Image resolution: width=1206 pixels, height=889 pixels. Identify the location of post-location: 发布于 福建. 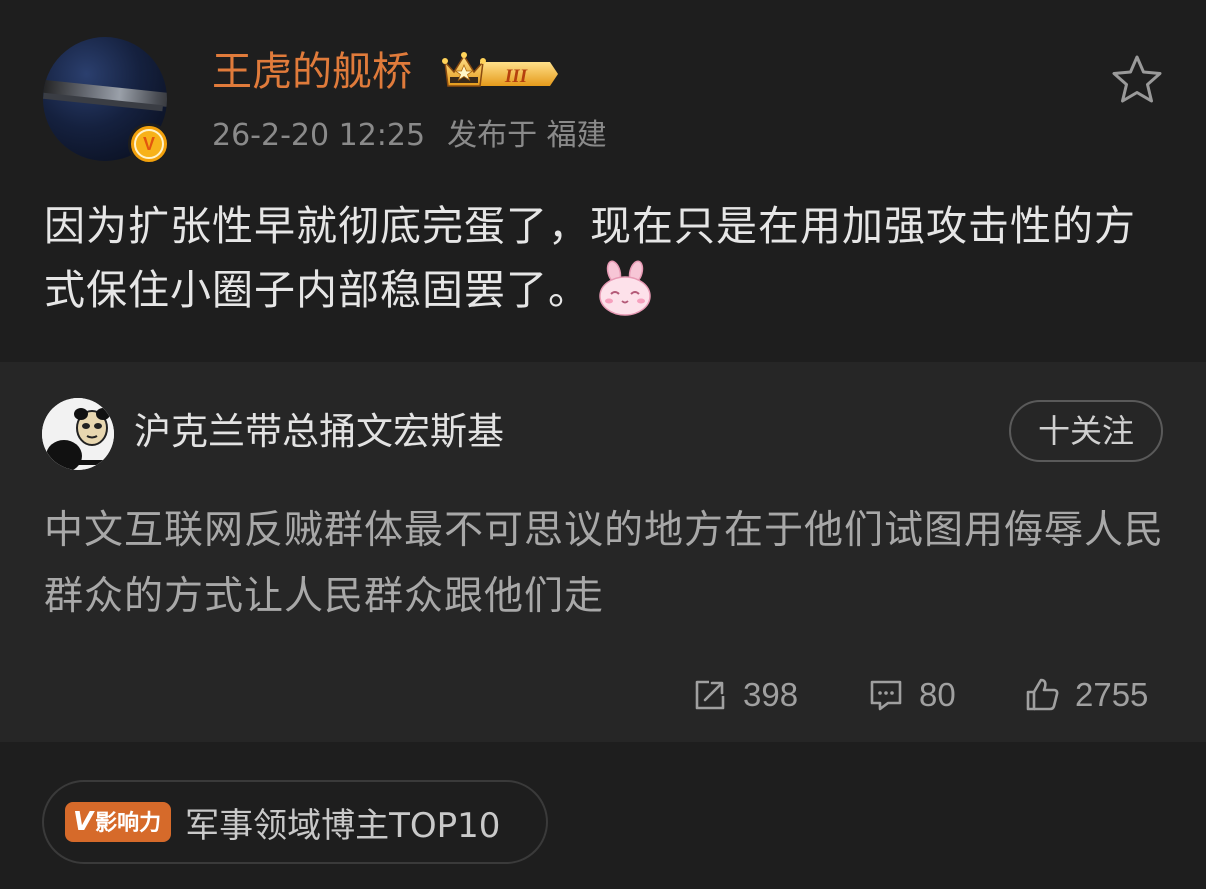
(527, 135).